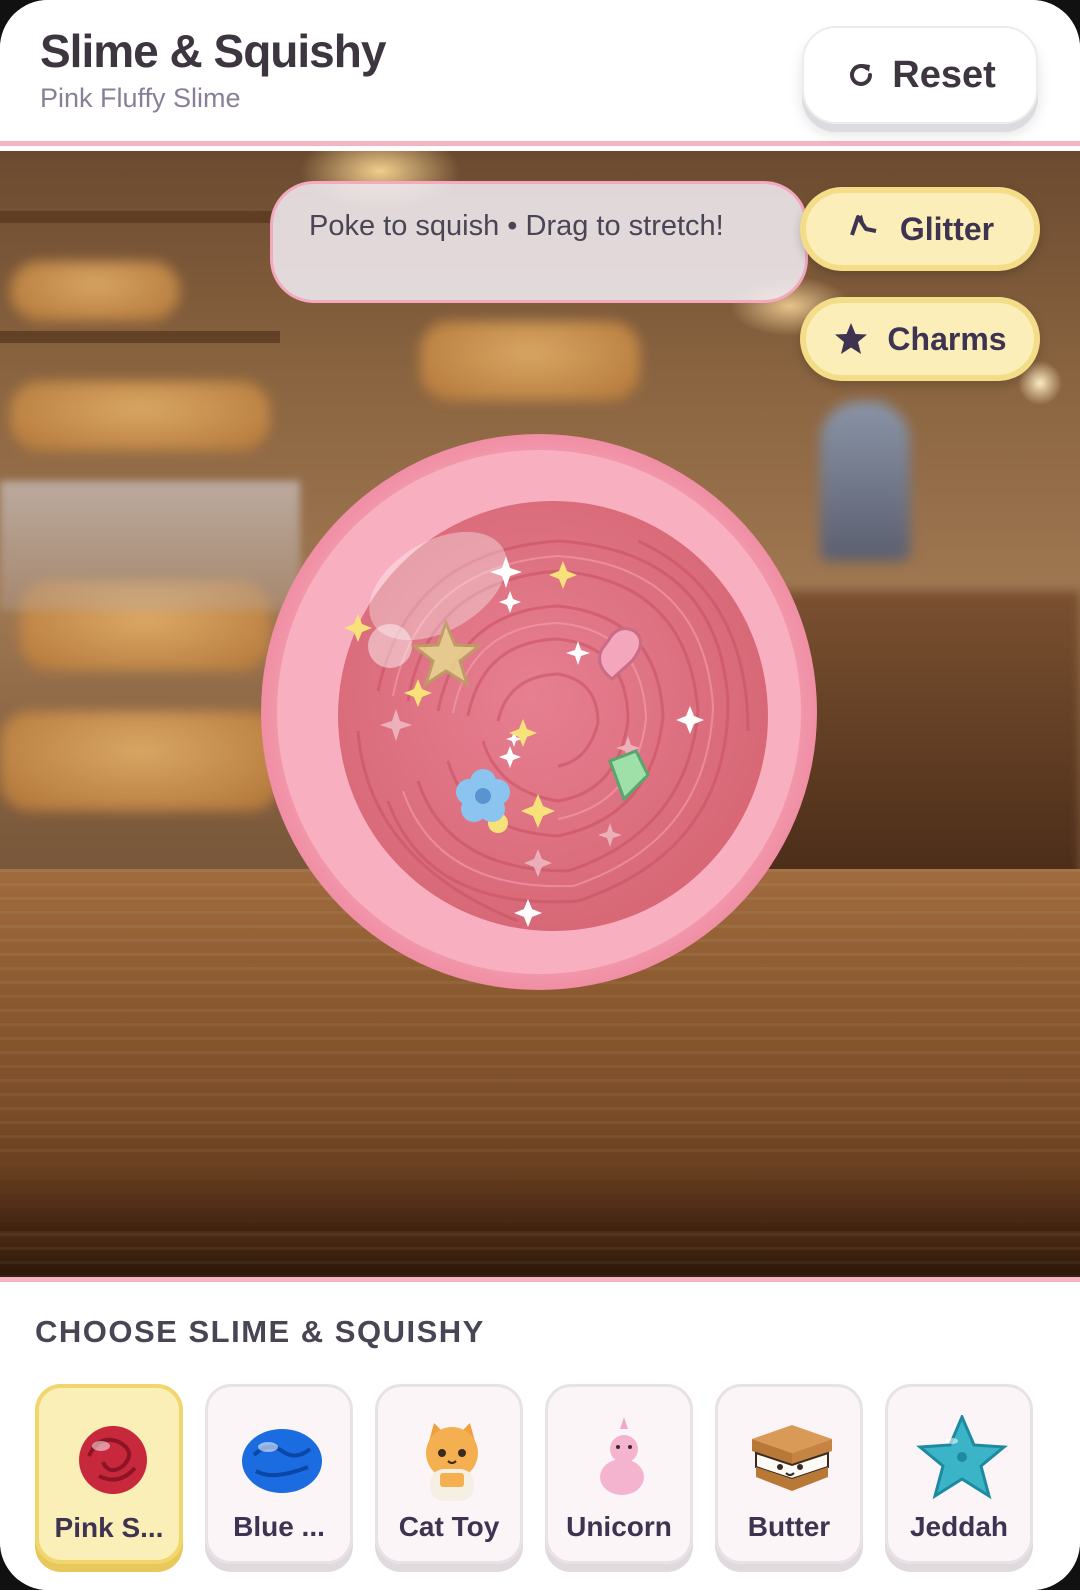  What do you see at coordinates (947, 228) in the screenshot?
I see `glitter-label: Glitter` at bounding box center [947, 228].